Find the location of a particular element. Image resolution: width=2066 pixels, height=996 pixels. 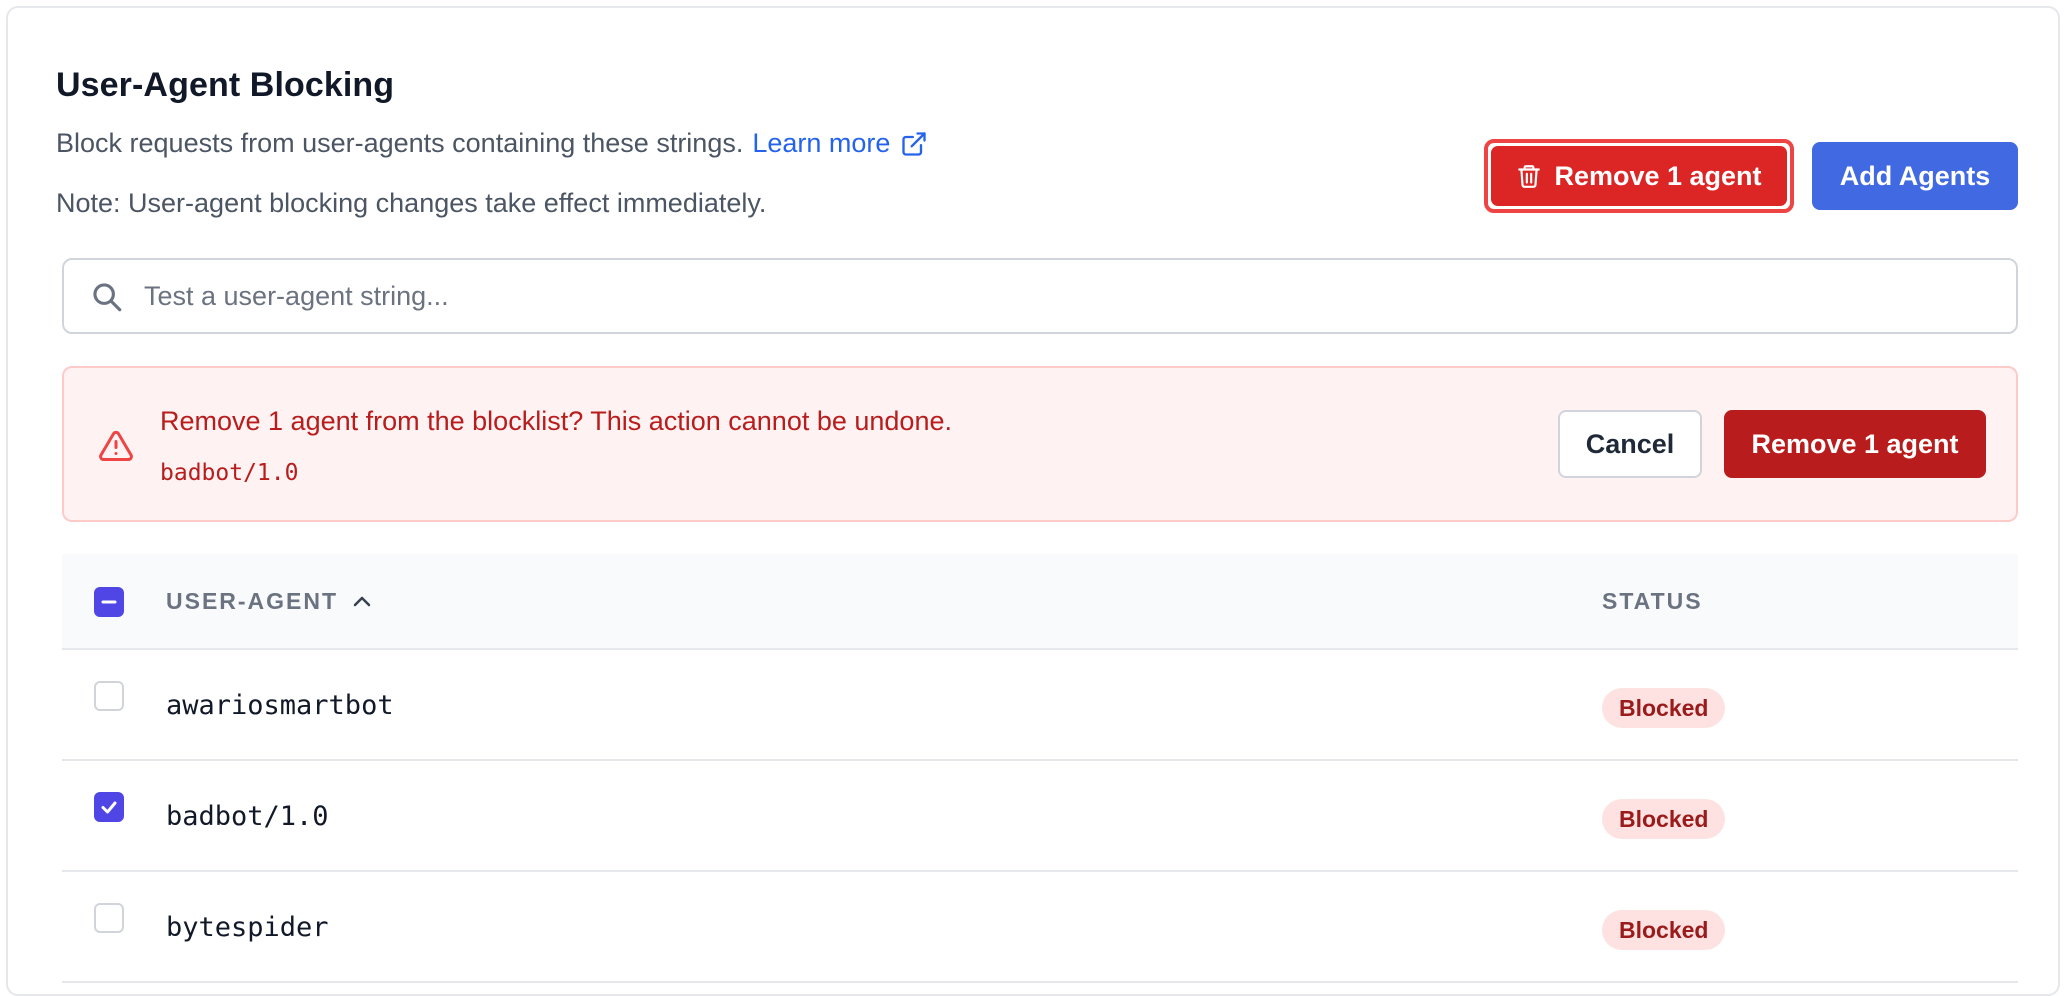

alert-agent-name: badbot/1.0 is located at coordinates (229, 473).